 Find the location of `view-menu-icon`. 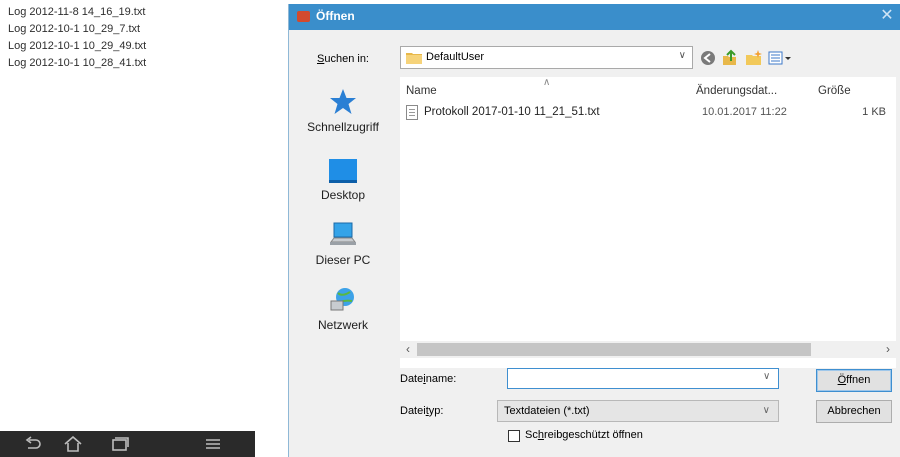

view-menu-icon is located at coordinates (780, 58).